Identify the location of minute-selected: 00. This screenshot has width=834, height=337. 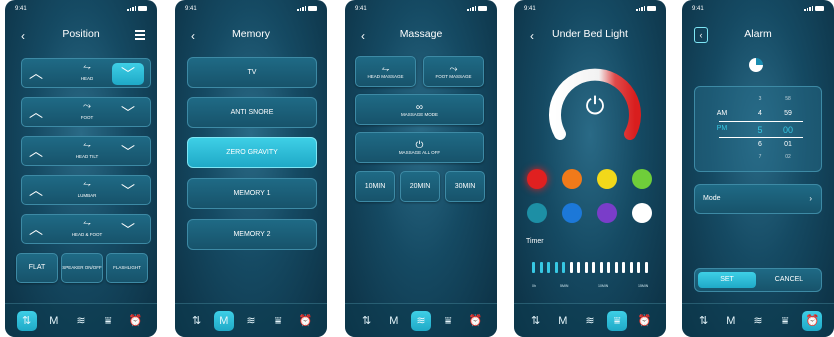
(788, 130).